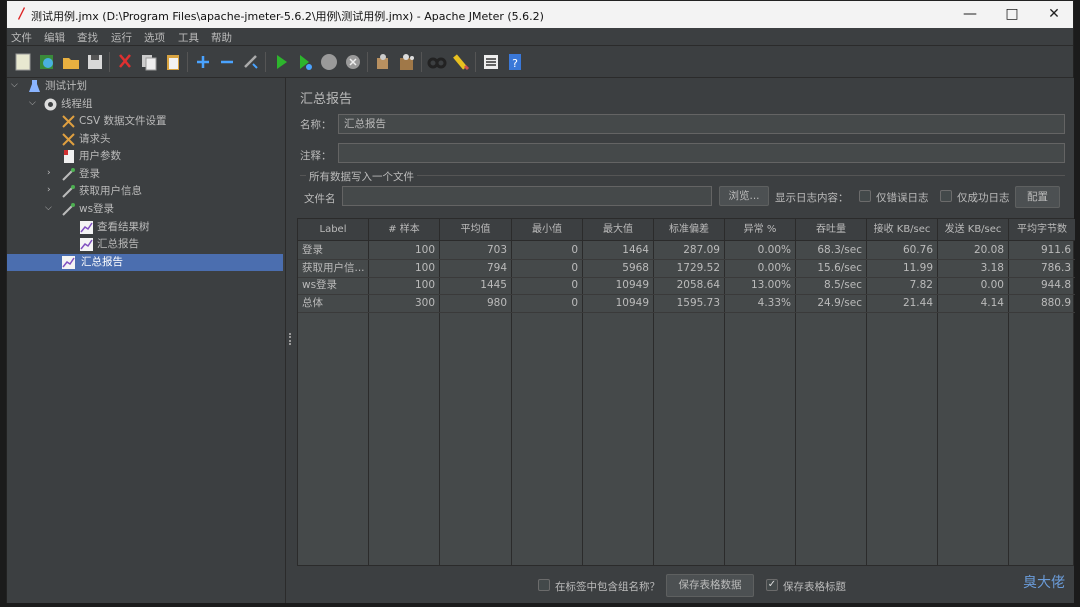 The image size is (1080, 607). Describe the element at coordinates (831, 250) in the screenshot. I see `table-cell: 68.3/sec` at that location.